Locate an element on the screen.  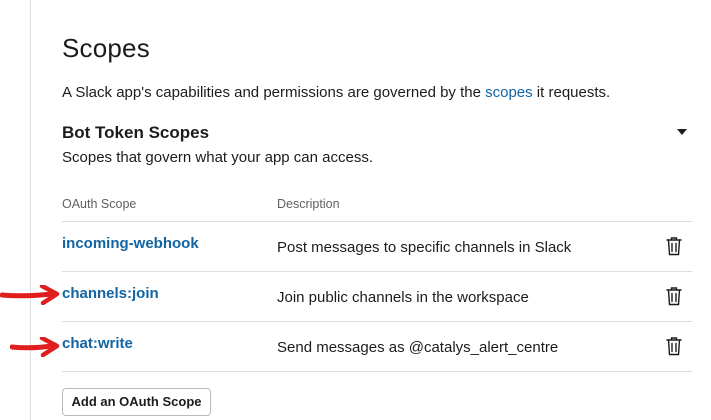
add-oauth-scope-button: Add an OAuth Scope is located at coordinates (136, 402).